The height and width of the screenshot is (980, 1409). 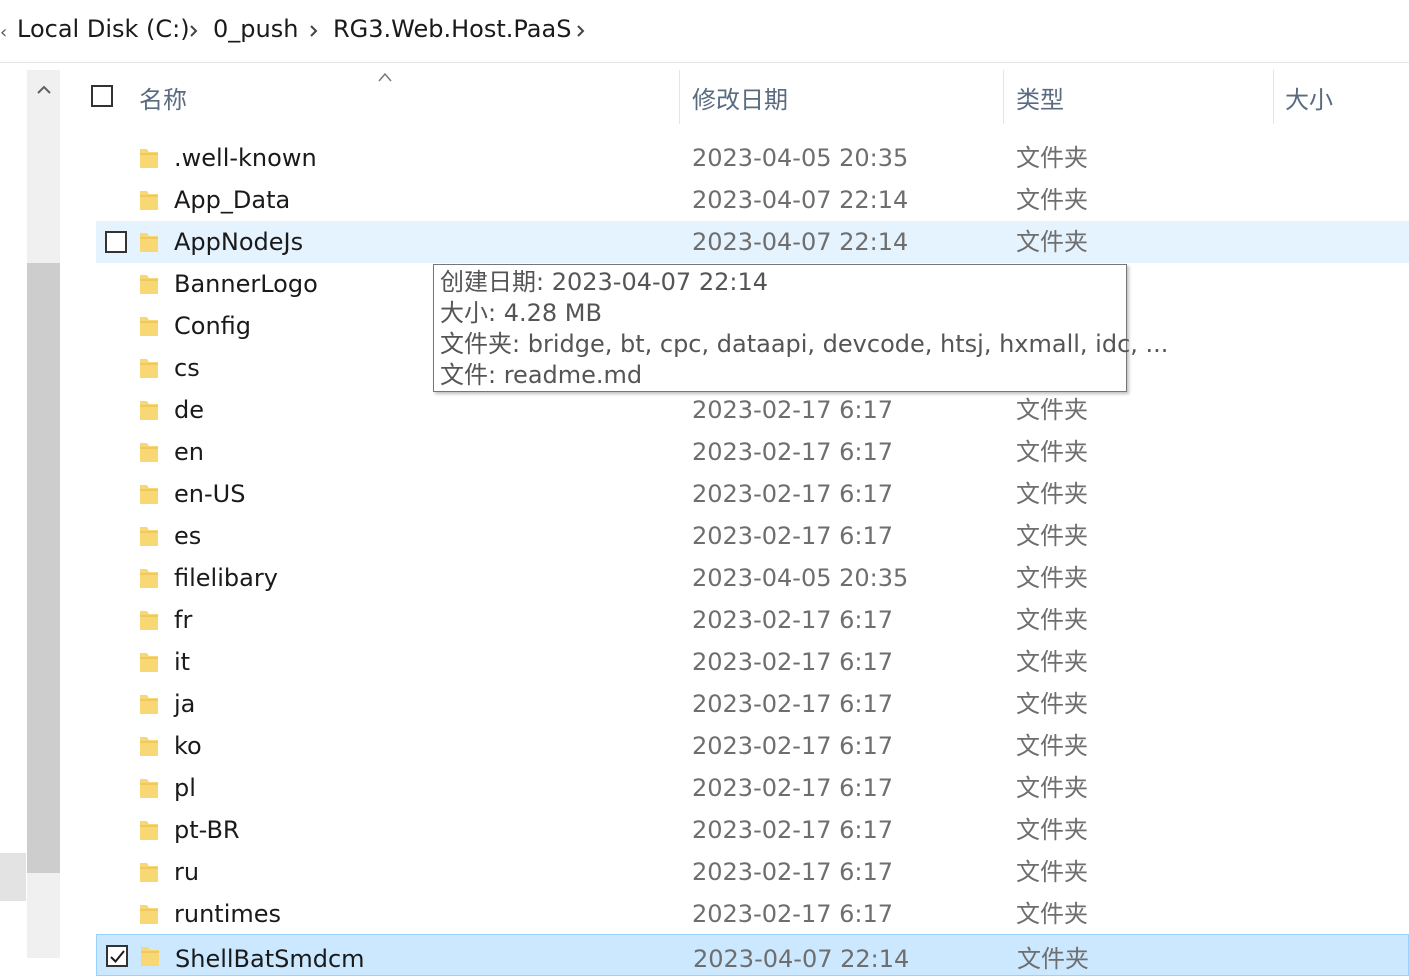 What do you see at coordinates (189, 452) in the screenshot?
I see `file-name: en` at bounding box center [189, 452].